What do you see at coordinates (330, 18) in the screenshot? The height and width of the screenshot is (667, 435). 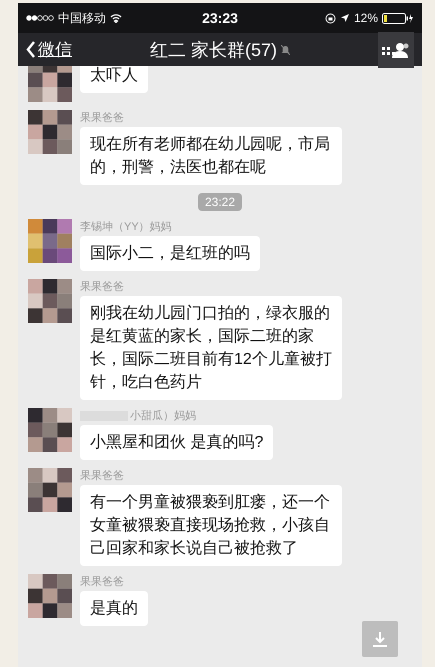 I see `rotation-lock-icon` at bounding box center [330, 18].